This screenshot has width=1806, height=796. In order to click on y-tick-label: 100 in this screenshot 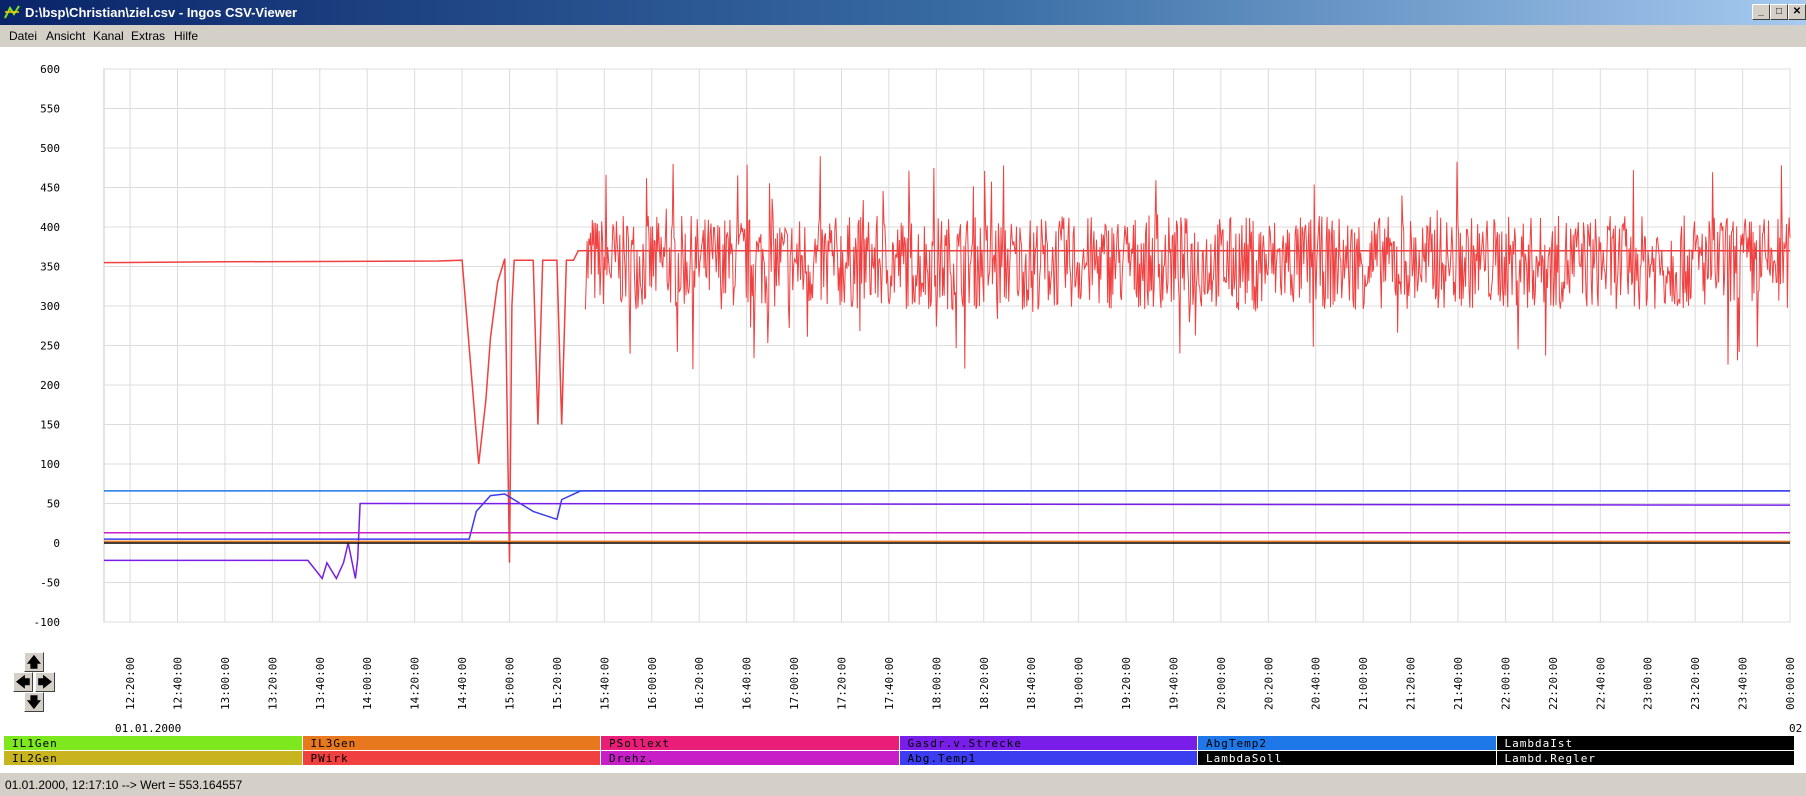, I will do `click(50, 464)`.